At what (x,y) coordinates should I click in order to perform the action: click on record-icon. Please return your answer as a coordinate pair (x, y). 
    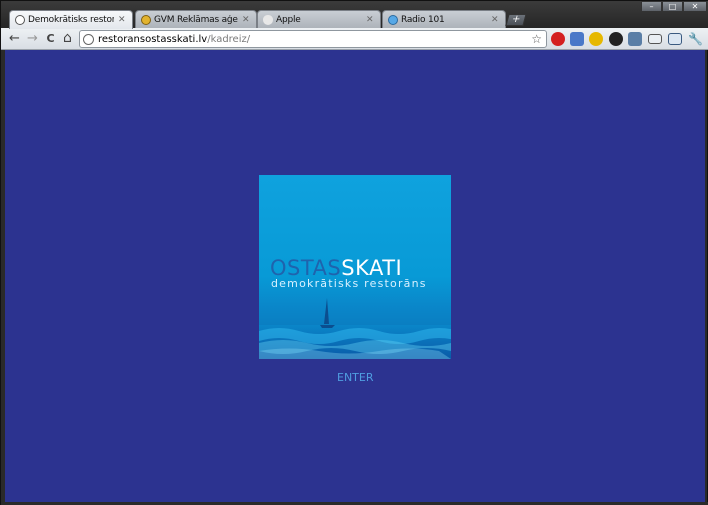
    Looking at the image, I should click on (616, 39).